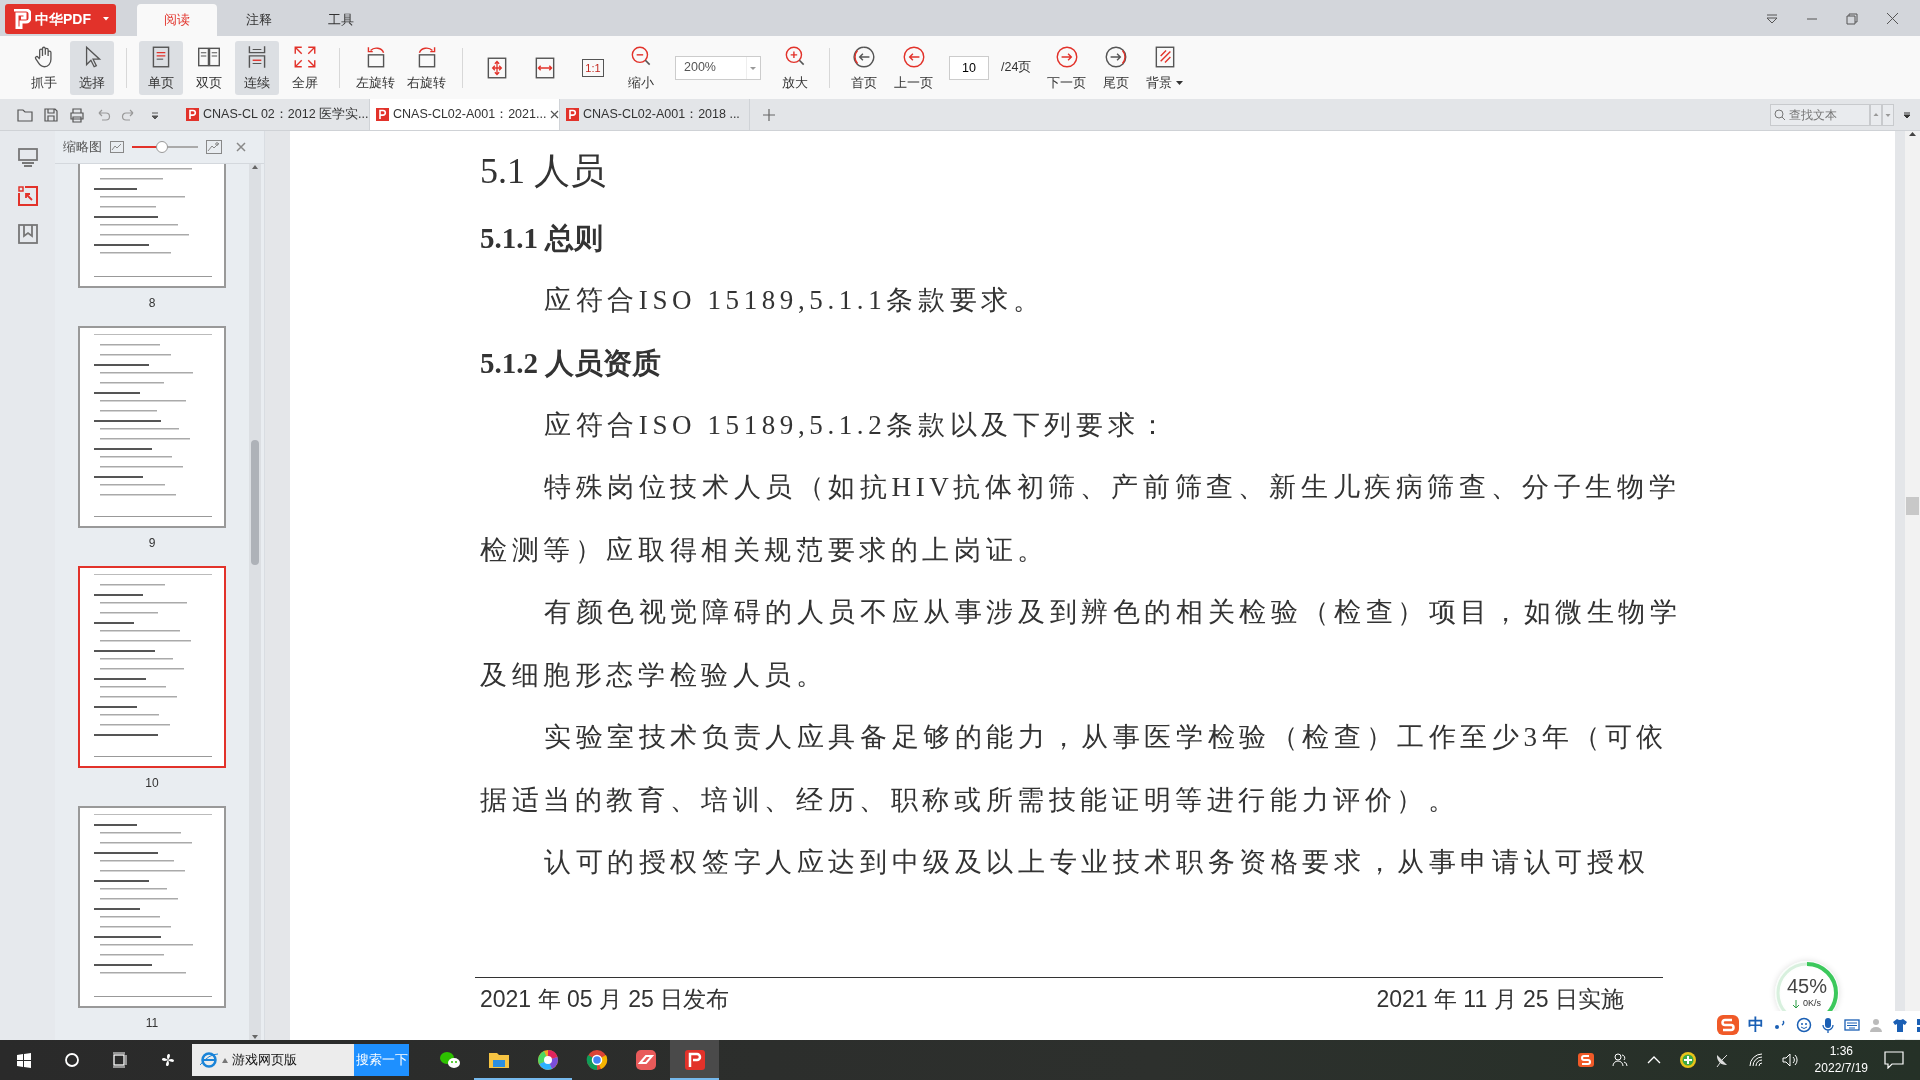  I want to click on toolbar-button: 上一页, so click(913, 67).